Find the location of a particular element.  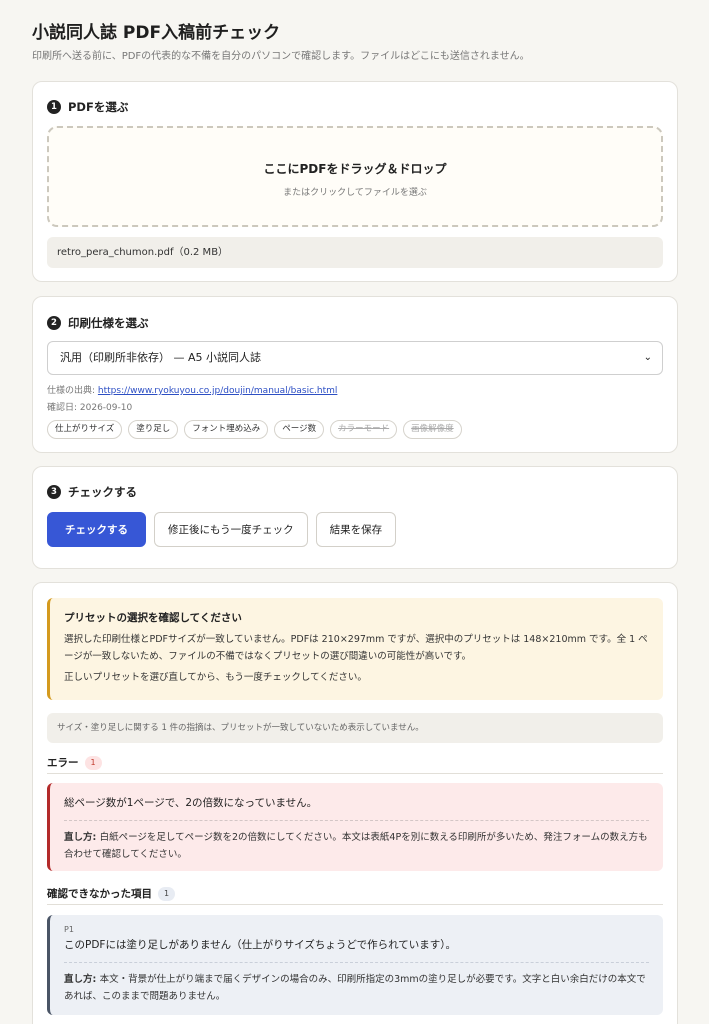

warning-text-2: 正しいプリセットを選び直してから、もう一度チェックしてください。 is located at coordinates (215, 677).